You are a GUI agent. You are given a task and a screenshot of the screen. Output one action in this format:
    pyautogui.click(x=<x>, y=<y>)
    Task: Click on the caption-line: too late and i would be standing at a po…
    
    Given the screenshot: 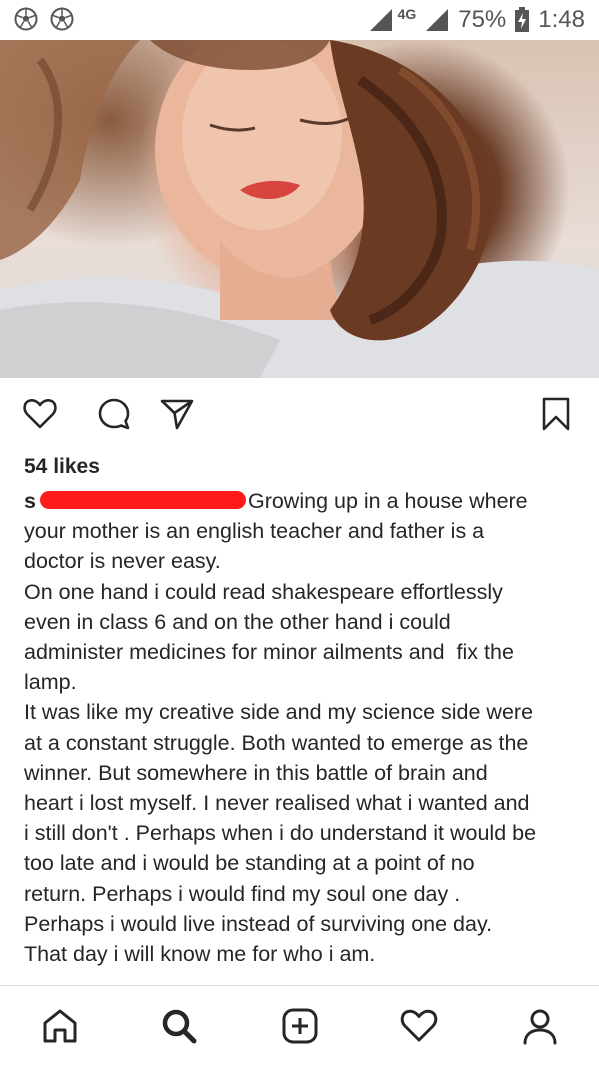 What is the action you would take?
    pyautogui.click(x=249, y=863)
    